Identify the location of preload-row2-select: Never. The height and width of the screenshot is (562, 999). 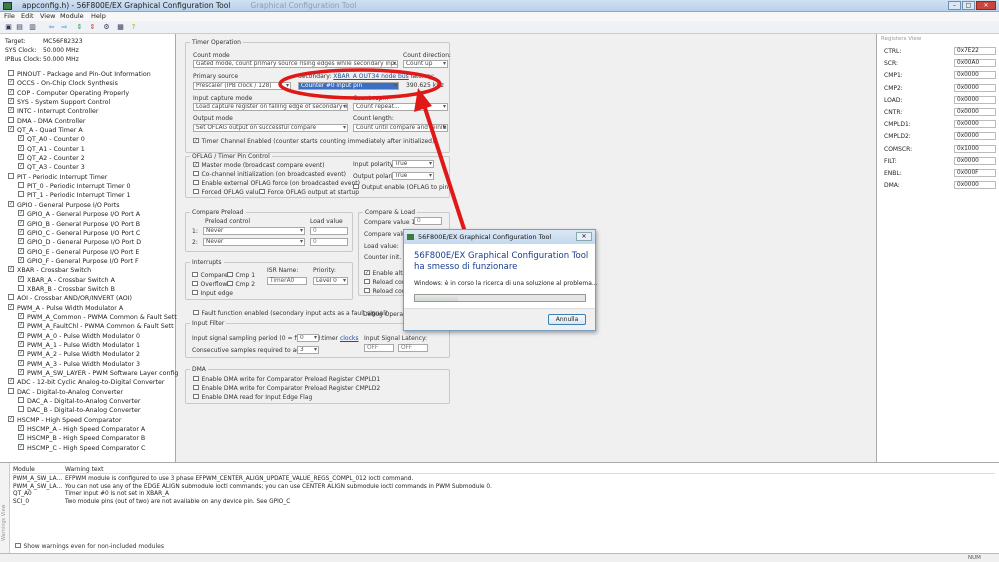
(254, 242).